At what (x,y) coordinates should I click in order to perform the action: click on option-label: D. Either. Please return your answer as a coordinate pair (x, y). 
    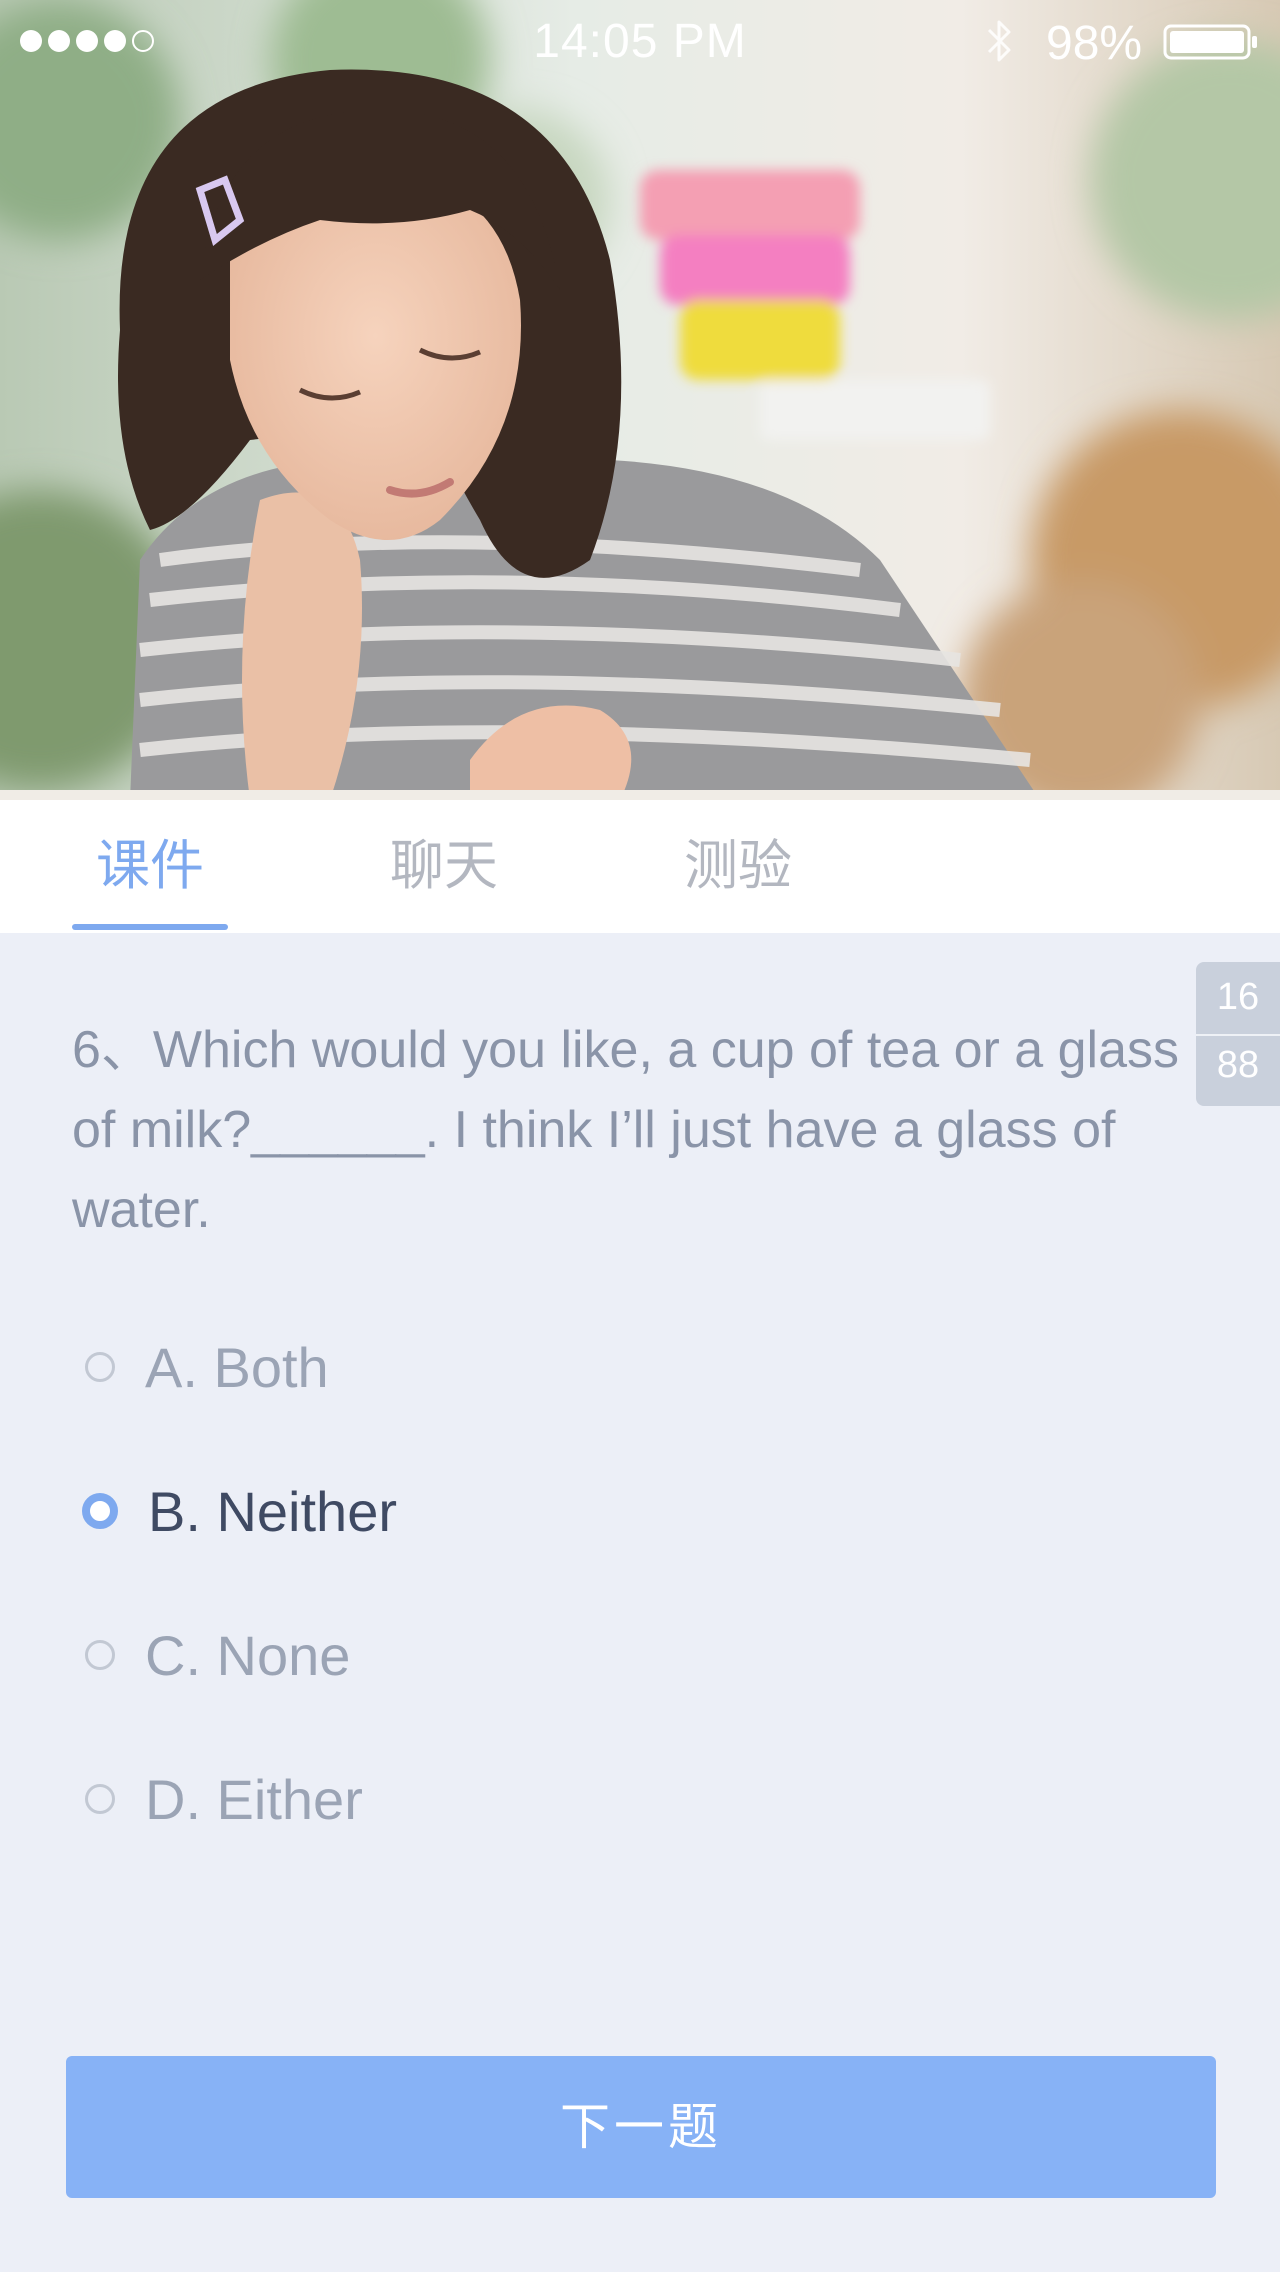
    Looking at the image, I should click on (254, 1799).